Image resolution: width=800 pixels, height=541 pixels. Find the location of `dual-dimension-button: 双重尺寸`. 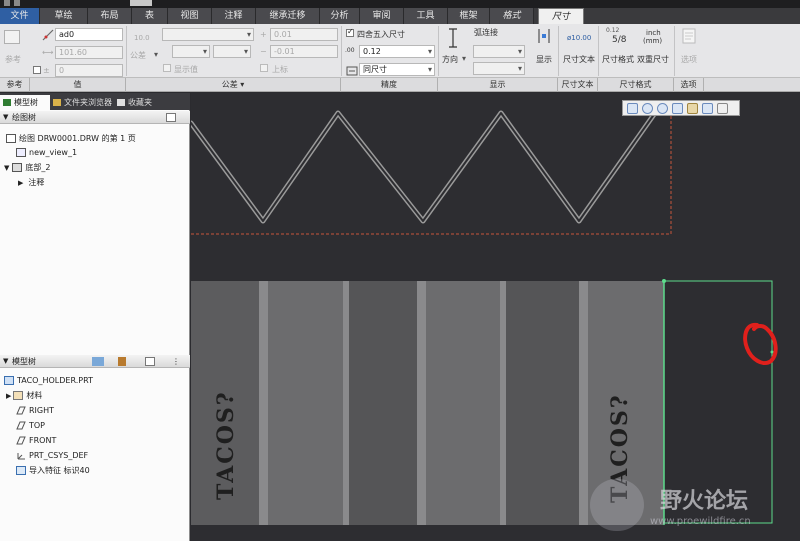

dual-dimension-button: 双重尺寸 is located at coordinates (653, 59).